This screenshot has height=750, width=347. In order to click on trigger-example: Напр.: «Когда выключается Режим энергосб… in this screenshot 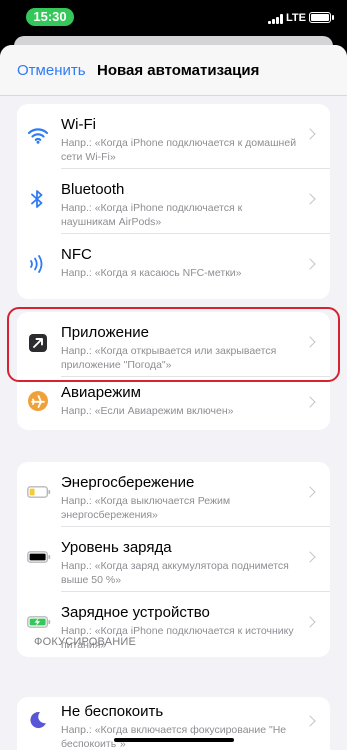, I will do `click(146, 508)`.